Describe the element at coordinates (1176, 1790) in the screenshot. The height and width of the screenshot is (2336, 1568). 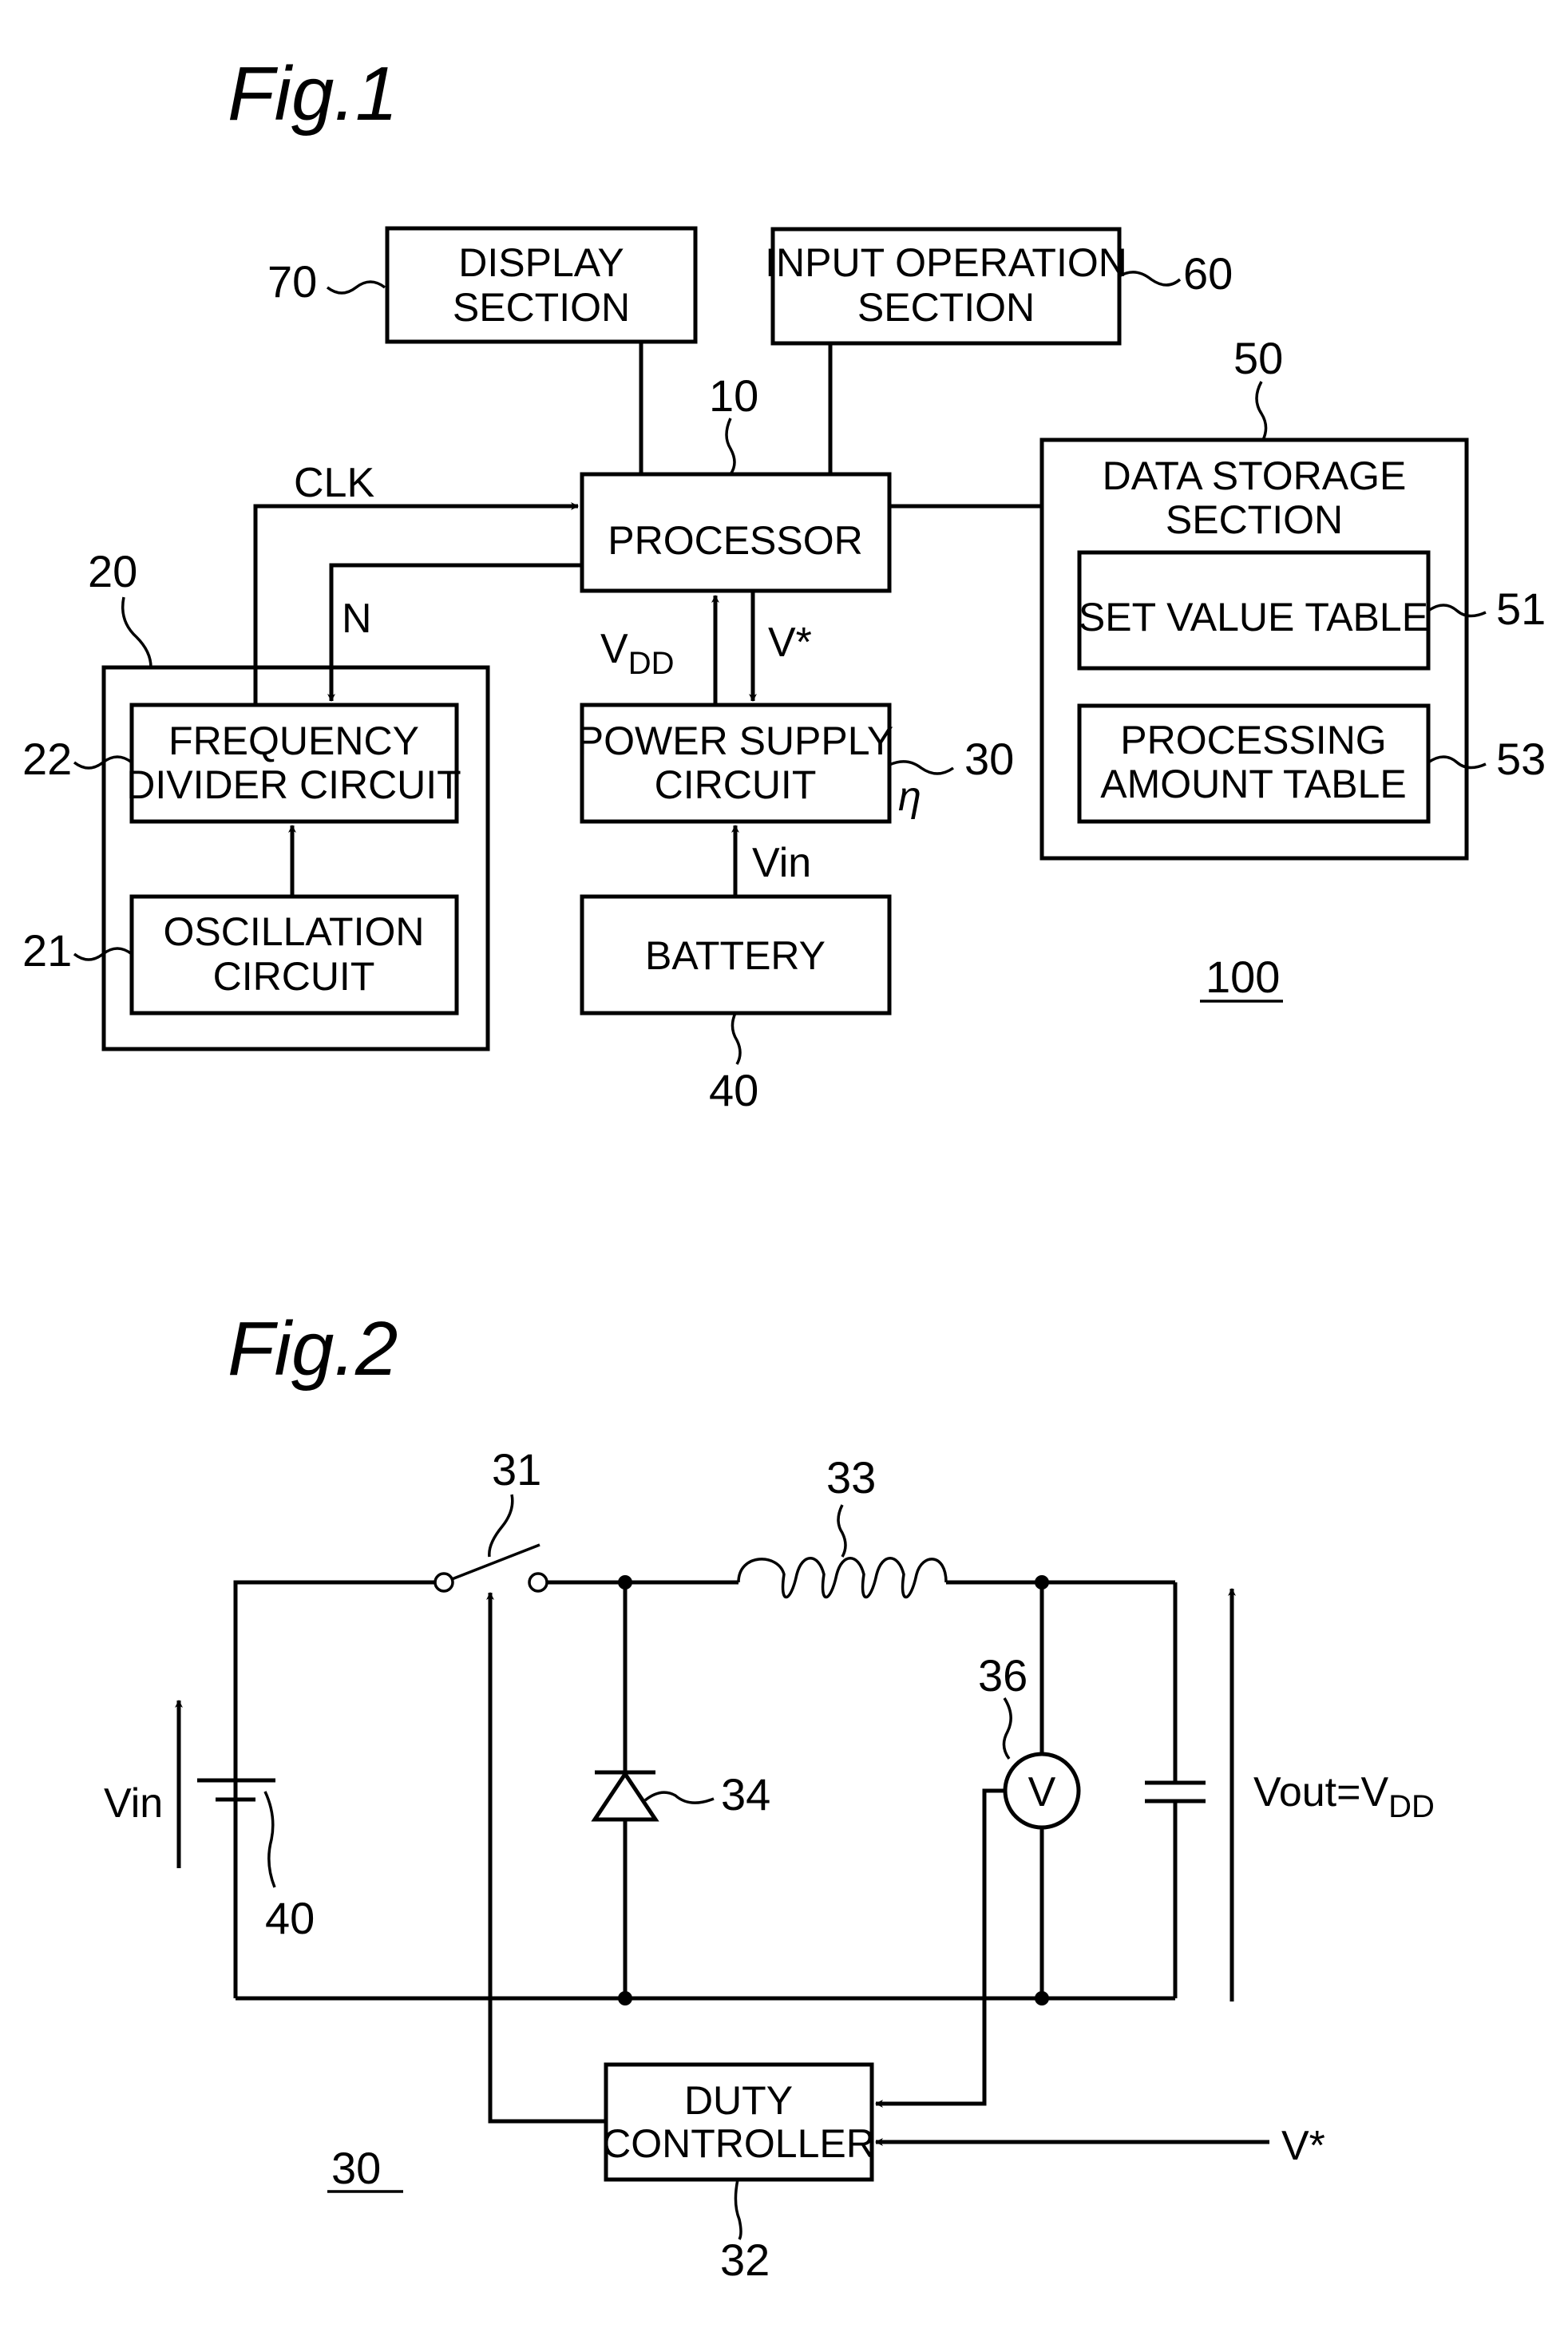
I see `output-capacitor` at that location.